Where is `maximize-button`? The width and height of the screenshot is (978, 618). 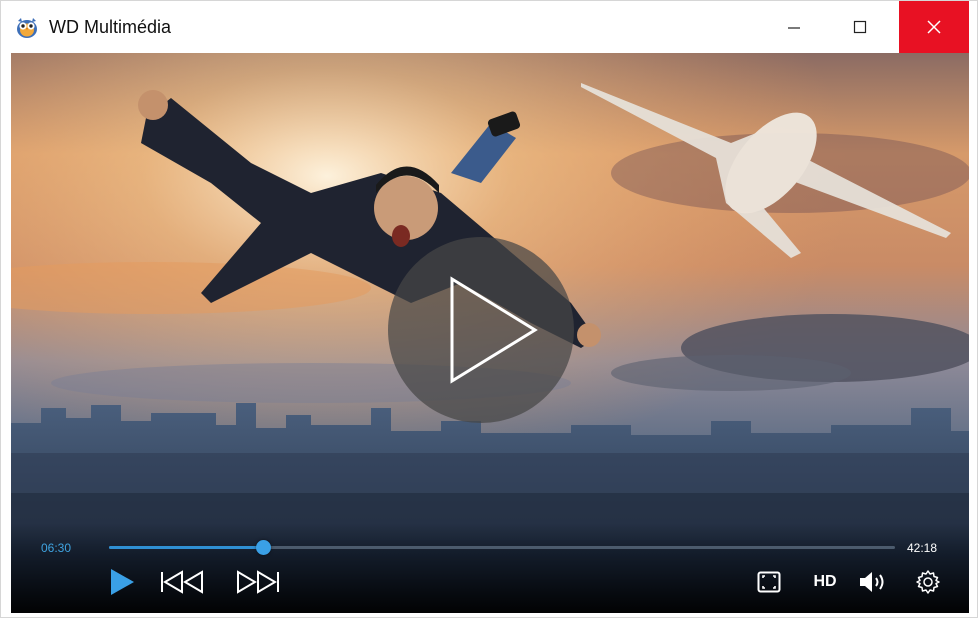 maximize-button is located at coordinates (860, 27).